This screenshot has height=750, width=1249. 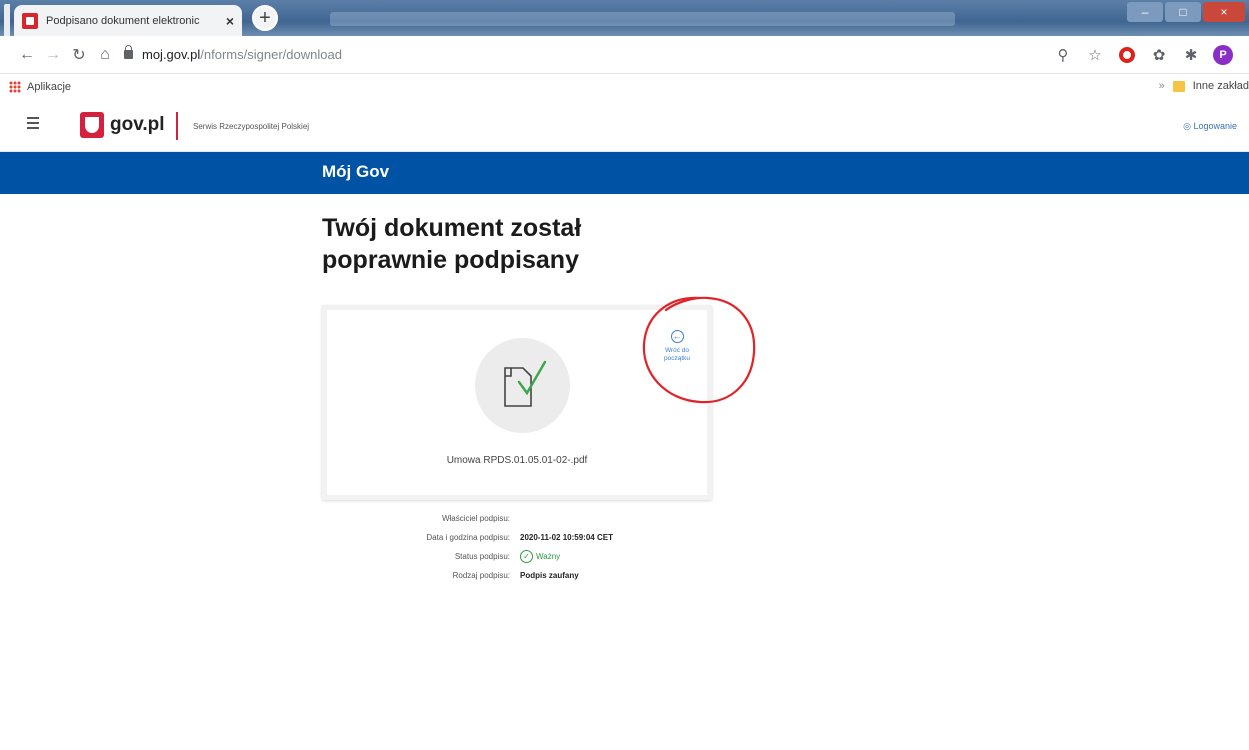 I want to click on logo-divider, so click(x=177, y=126).